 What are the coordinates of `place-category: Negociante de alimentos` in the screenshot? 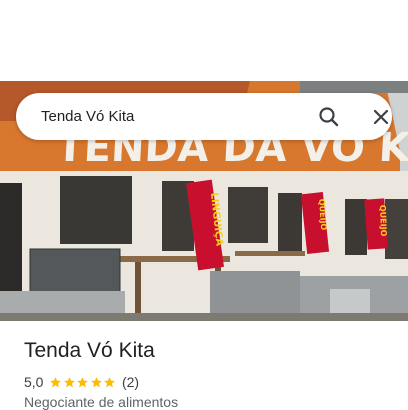 It's located at (101, 402).